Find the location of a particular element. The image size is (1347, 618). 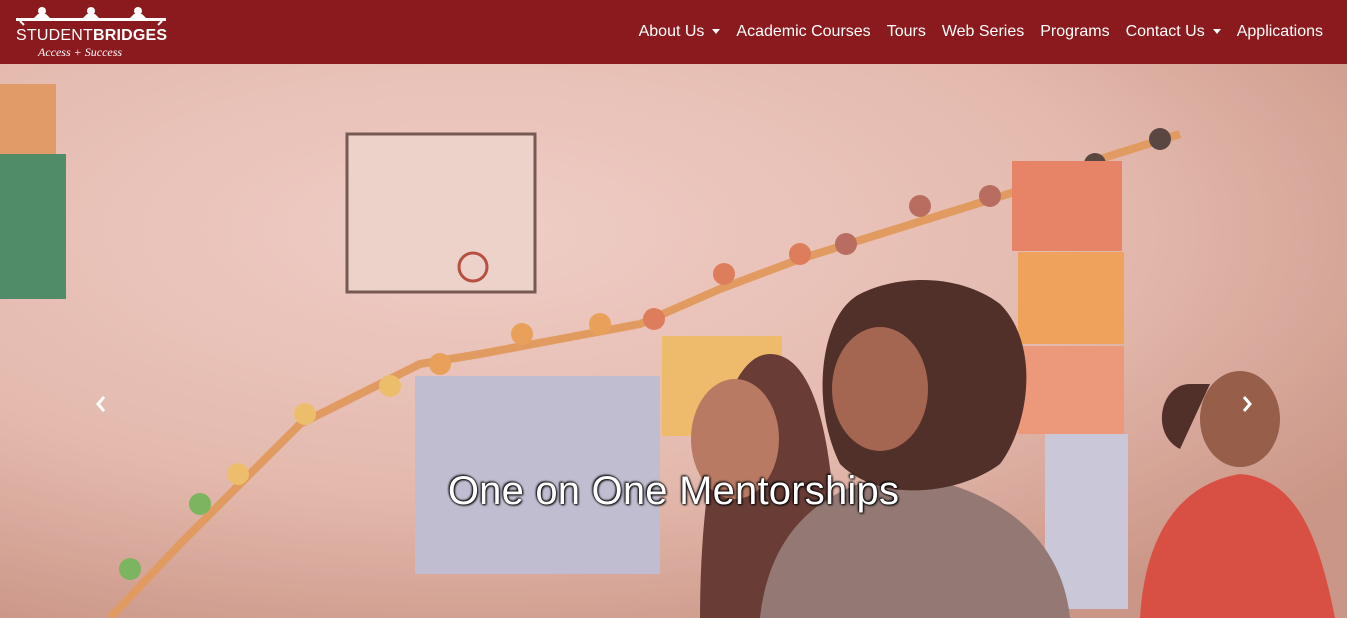

nav-tours: Tours is located at coordinates (906, 32).